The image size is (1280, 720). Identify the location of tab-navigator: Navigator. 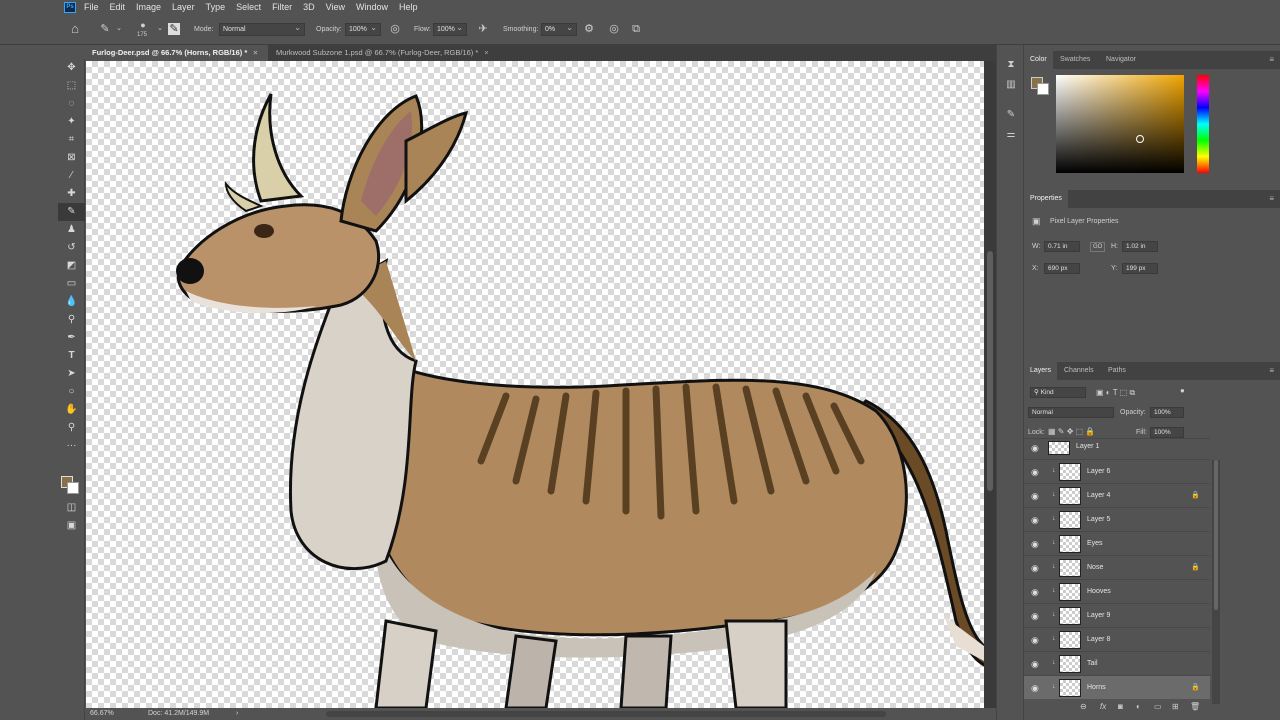
(1121, 60).